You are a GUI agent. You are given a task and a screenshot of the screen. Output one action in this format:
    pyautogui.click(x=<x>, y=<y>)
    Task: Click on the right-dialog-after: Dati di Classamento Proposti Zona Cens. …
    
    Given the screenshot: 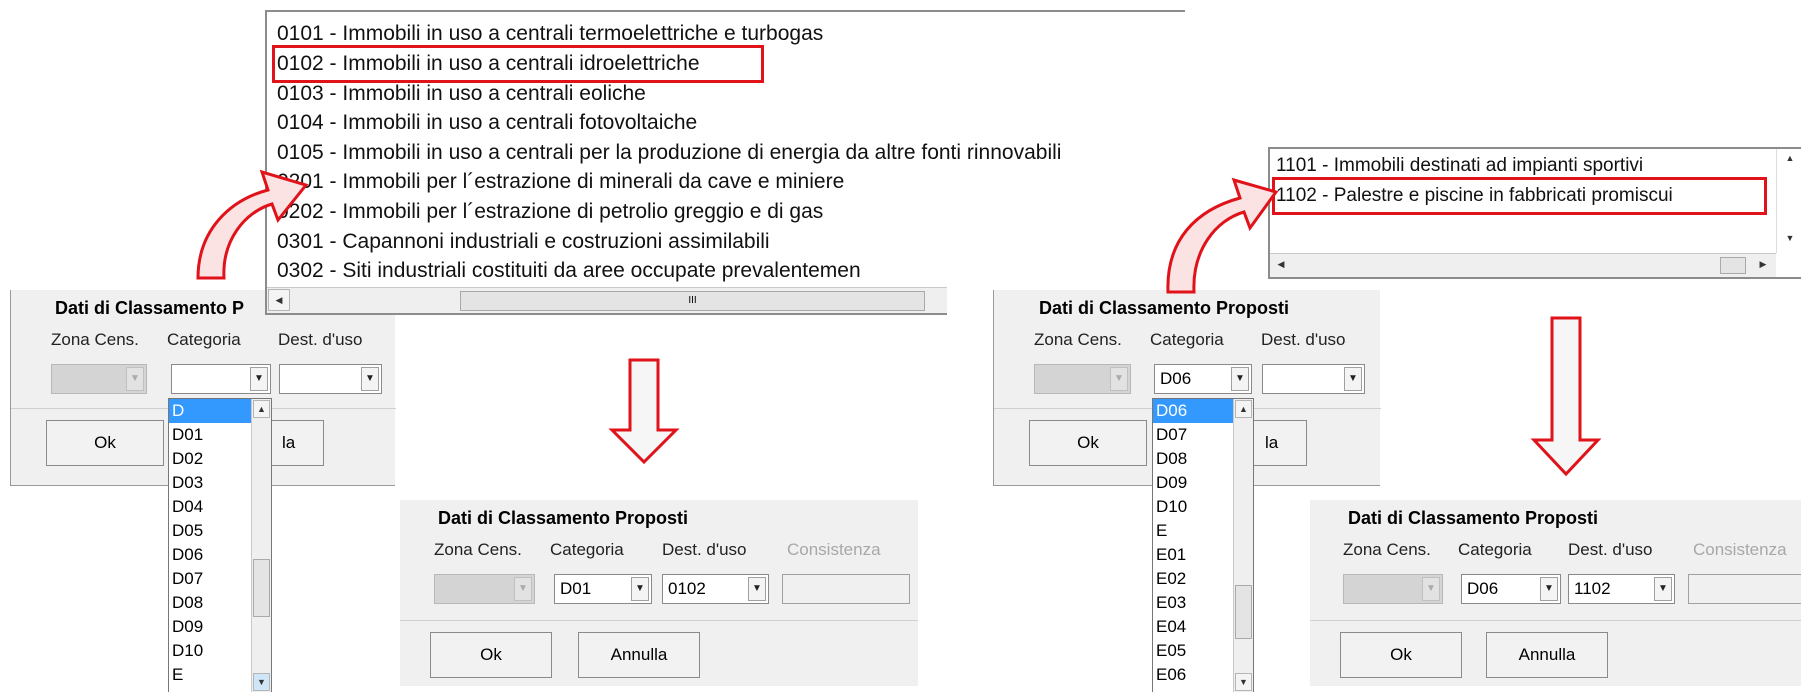 What is the action you would take?
    pyautogui.click(x=1555, y=593)
    